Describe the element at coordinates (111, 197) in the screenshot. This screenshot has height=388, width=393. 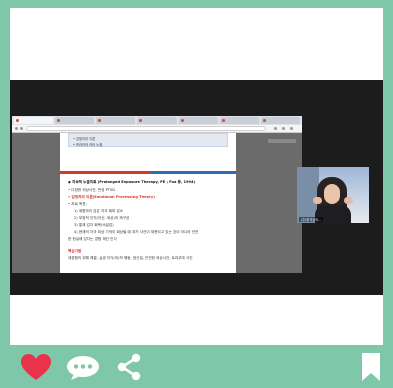
I see `doc-line: • 감정처리 이론(Emotional Processing Theory)` at that location.